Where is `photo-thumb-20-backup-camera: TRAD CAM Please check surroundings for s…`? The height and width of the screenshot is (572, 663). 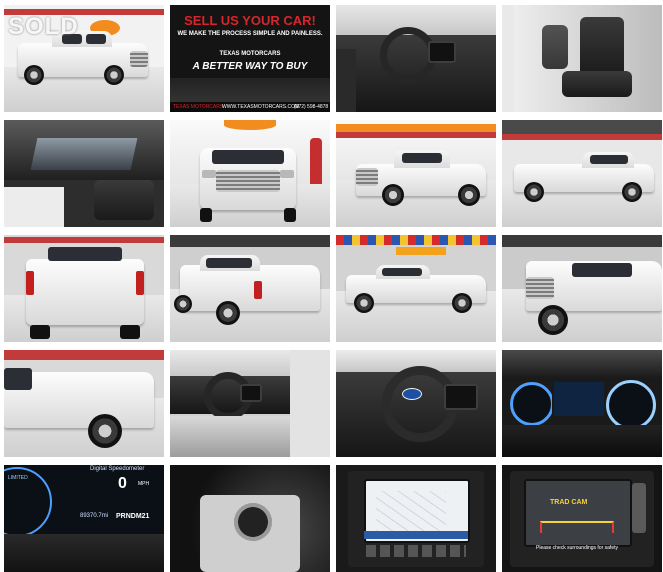 photo-thumb-20-backup-camera: TRAD CAM Please check surroundings for s… is located at coordinates (582, 518).